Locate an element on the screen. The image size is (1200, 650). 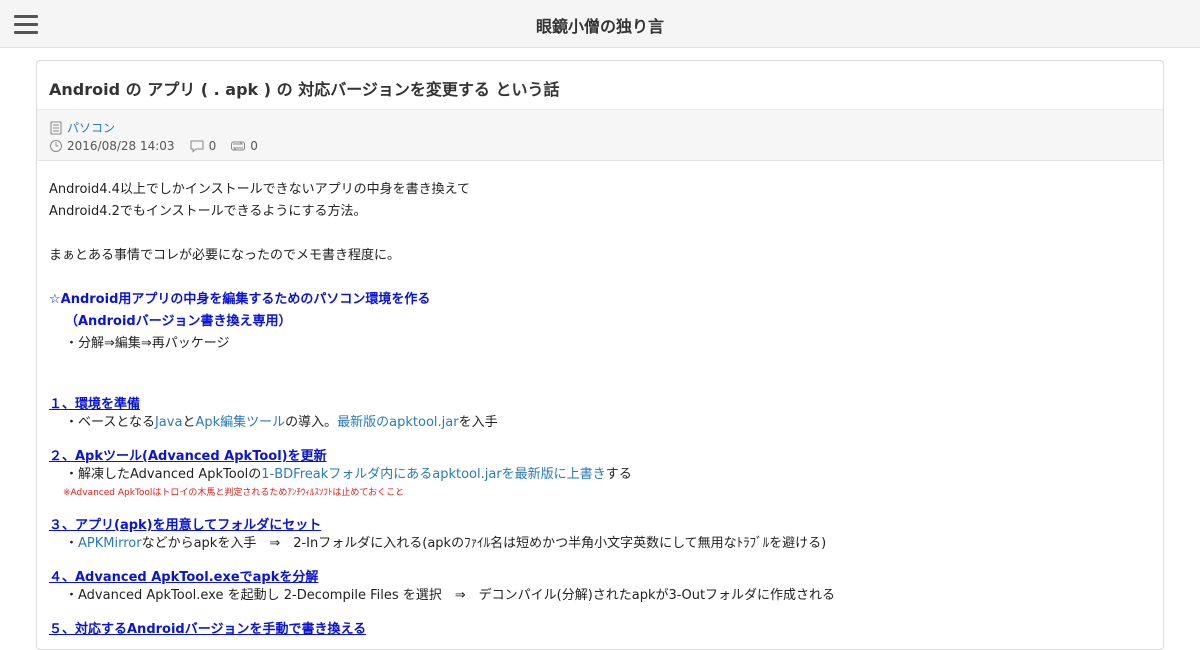
step-2-text-a: ・解凍したAdvanced ApkToolの is located at coordinates (163, 474).